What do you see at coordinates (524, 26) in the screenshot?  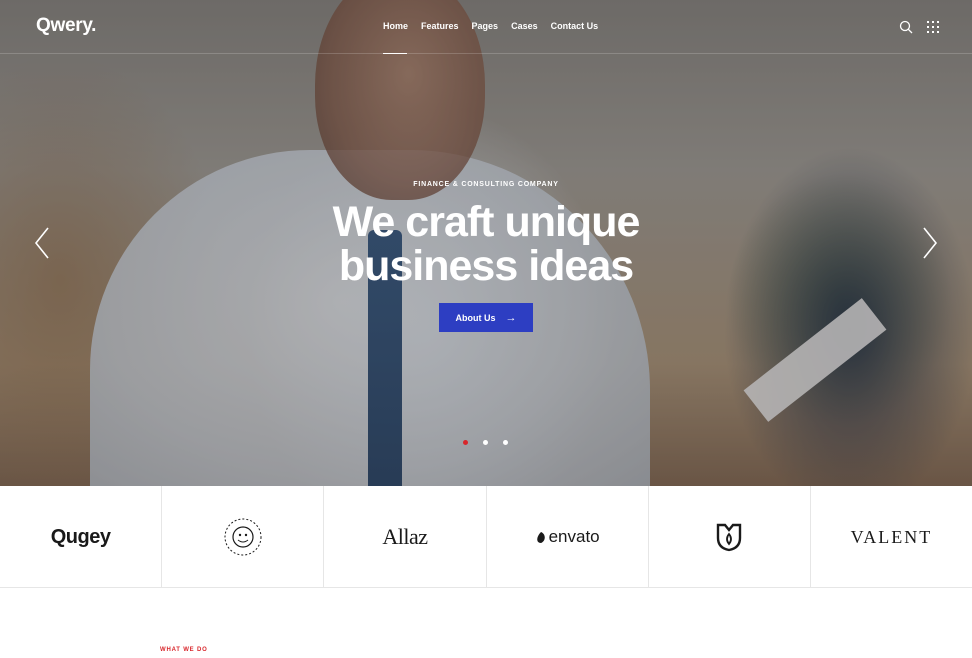 I see `nav-cases: Cases` at bounding box center [524, 26].